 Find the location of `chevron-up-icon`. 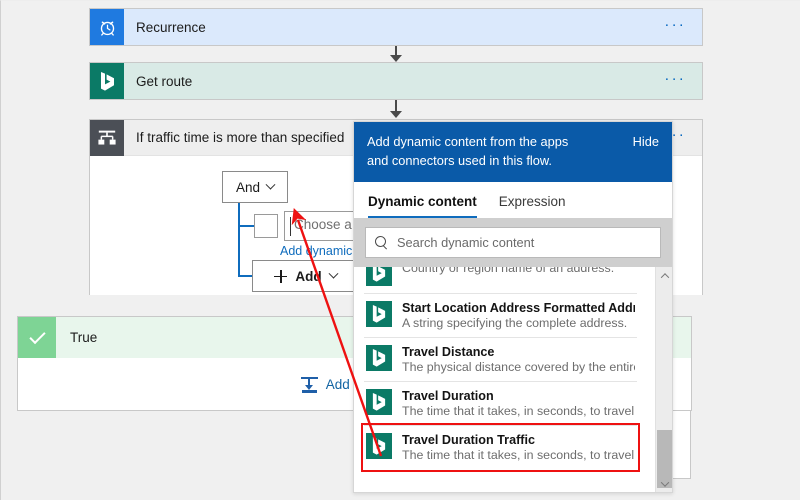

chevron-up-icon is located at coordinates (664, 275).